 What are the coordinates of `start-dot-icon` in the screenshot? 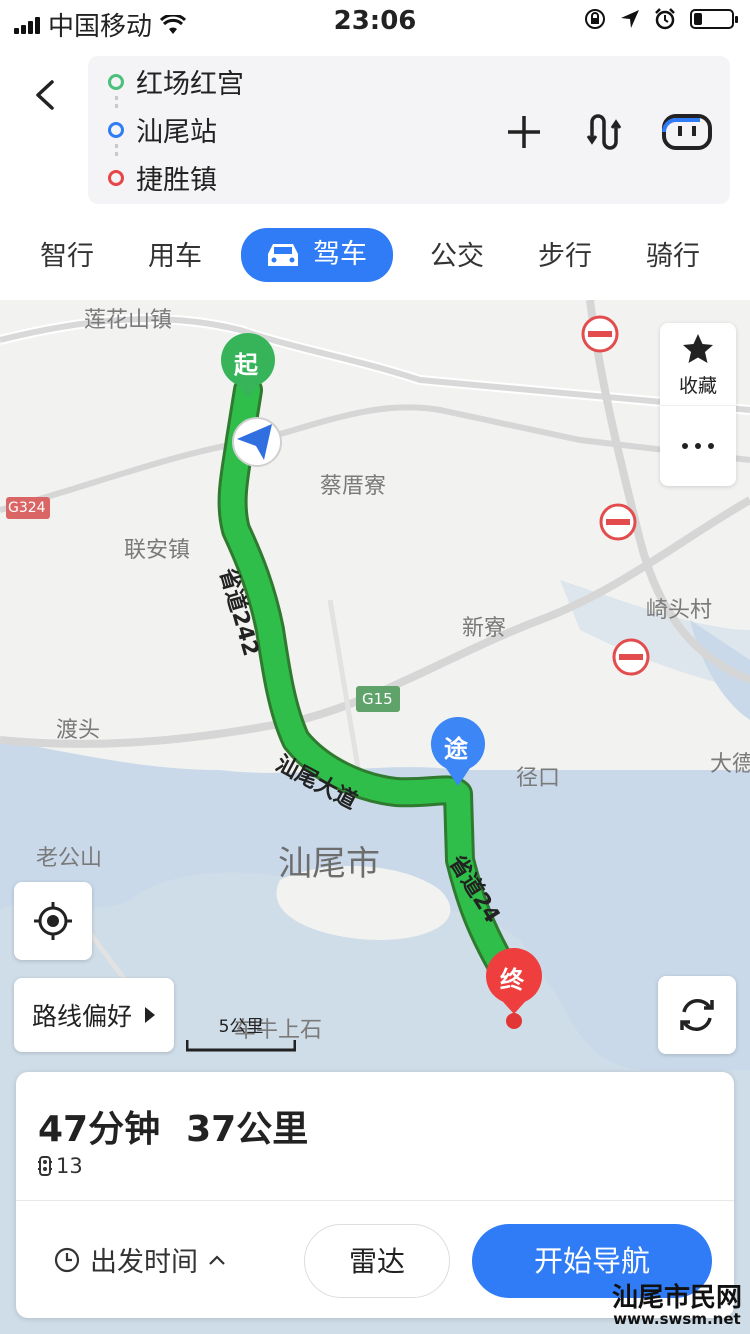 It's located at (116, 81).